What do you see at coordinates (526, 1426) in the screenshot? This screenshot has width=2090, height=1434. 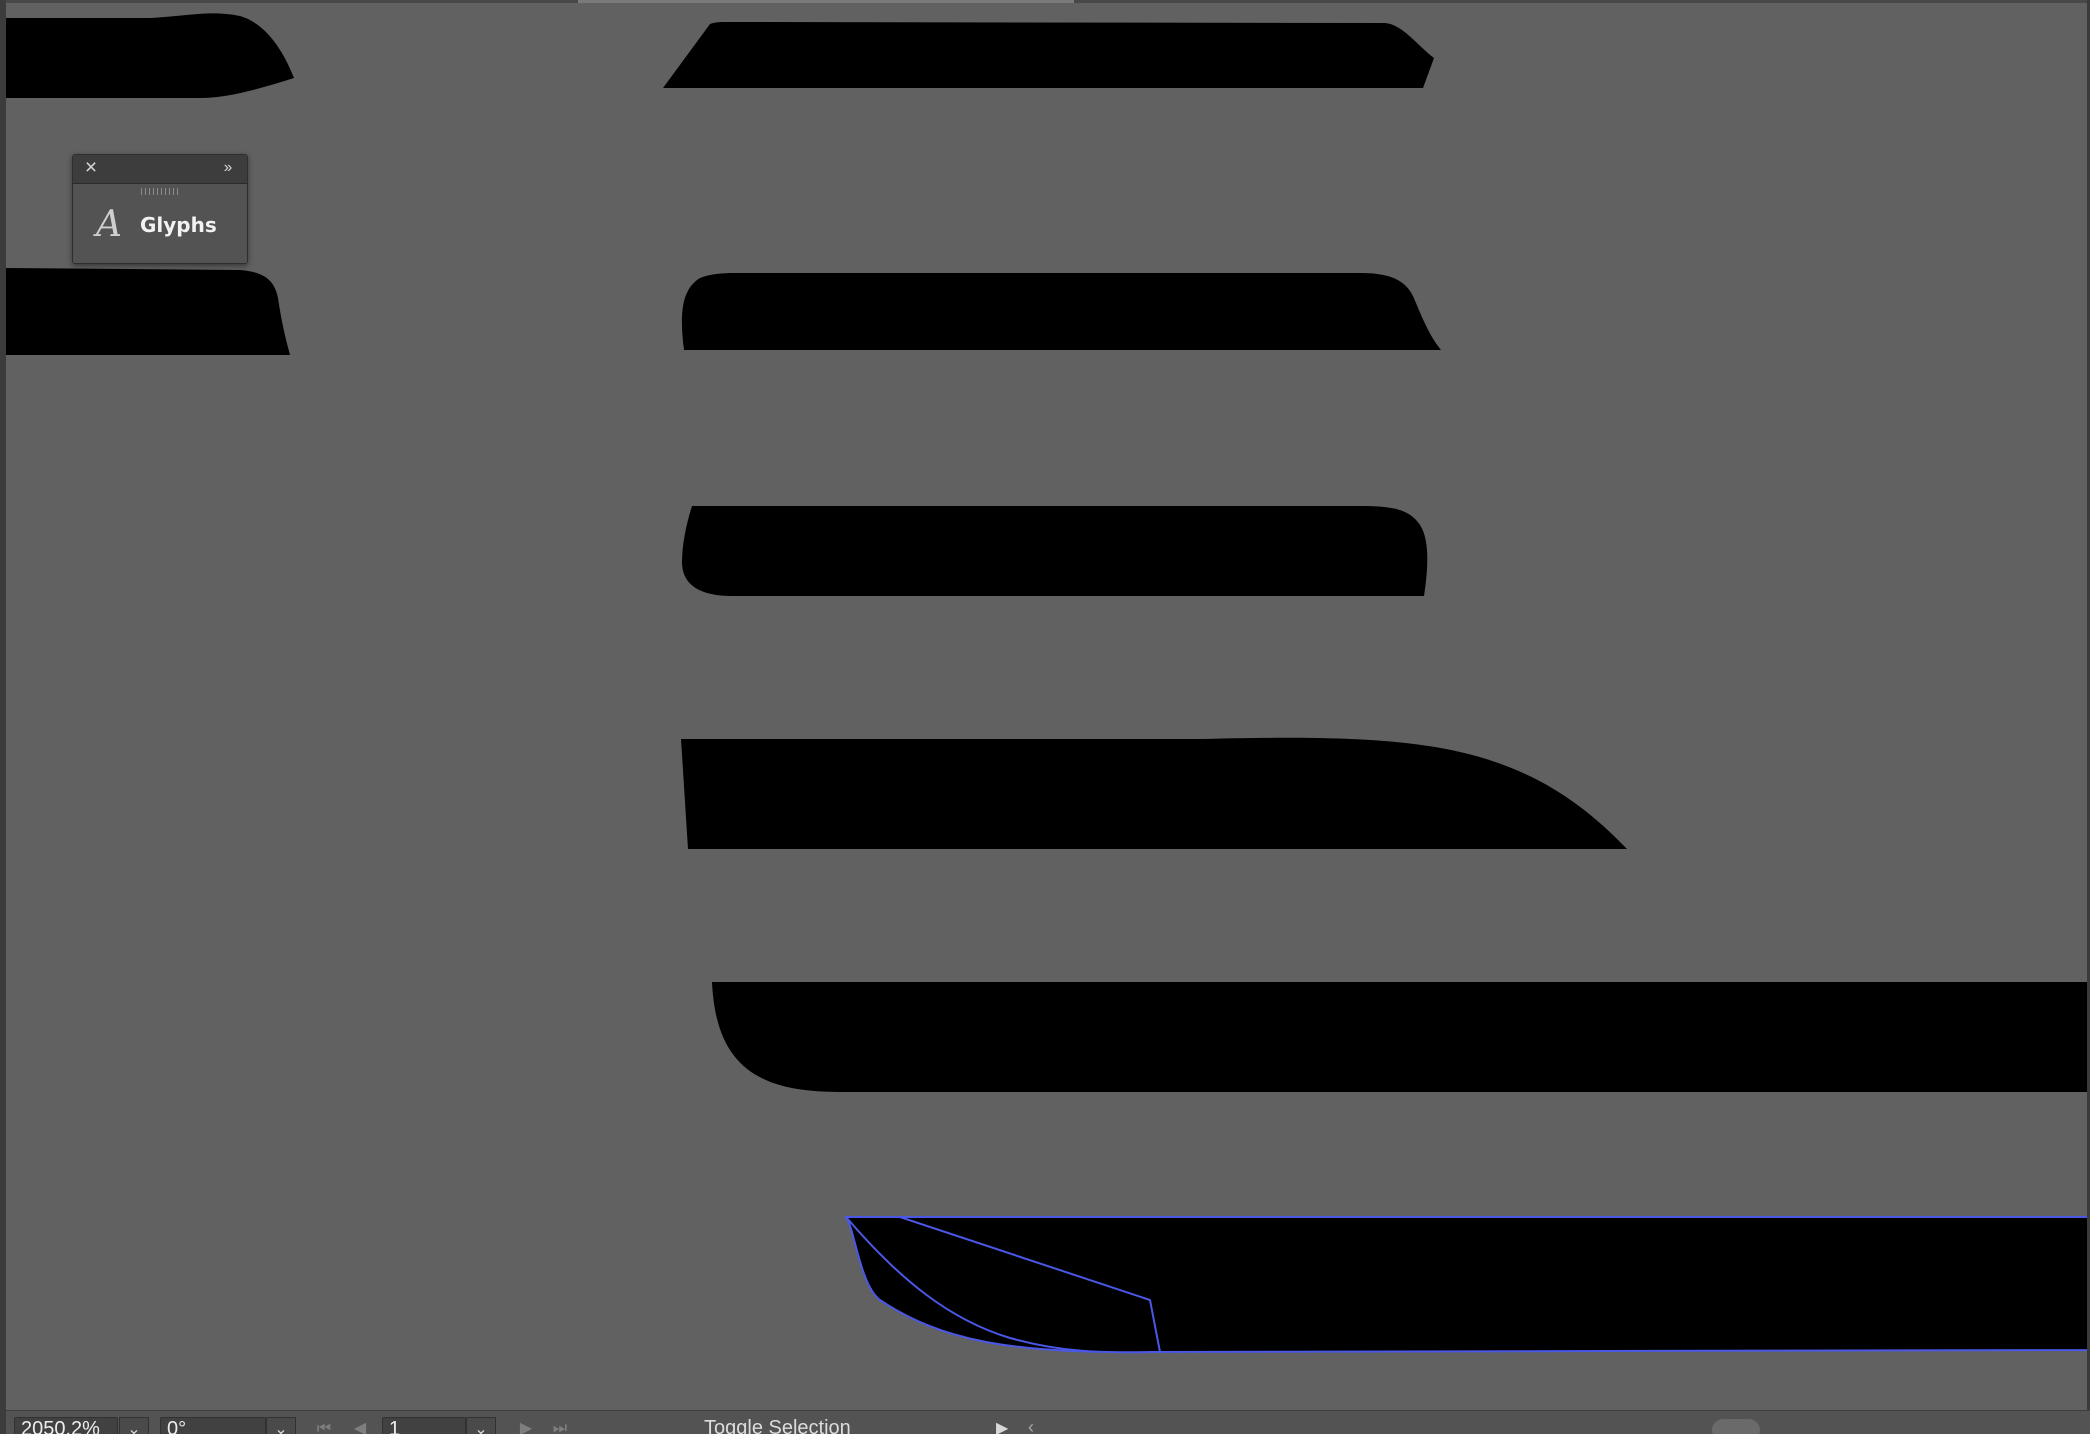 I see `next-artboard-icon: ▶` at bounding box center [526, 1426].